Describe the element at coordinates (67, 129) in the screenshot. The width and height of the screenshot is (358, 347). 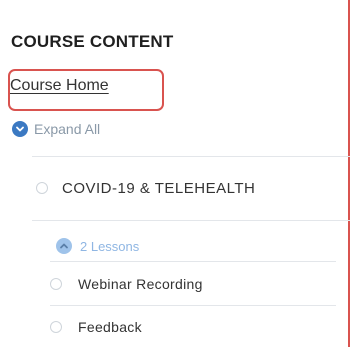
I see `expand-all-label: Expand All` at that location.